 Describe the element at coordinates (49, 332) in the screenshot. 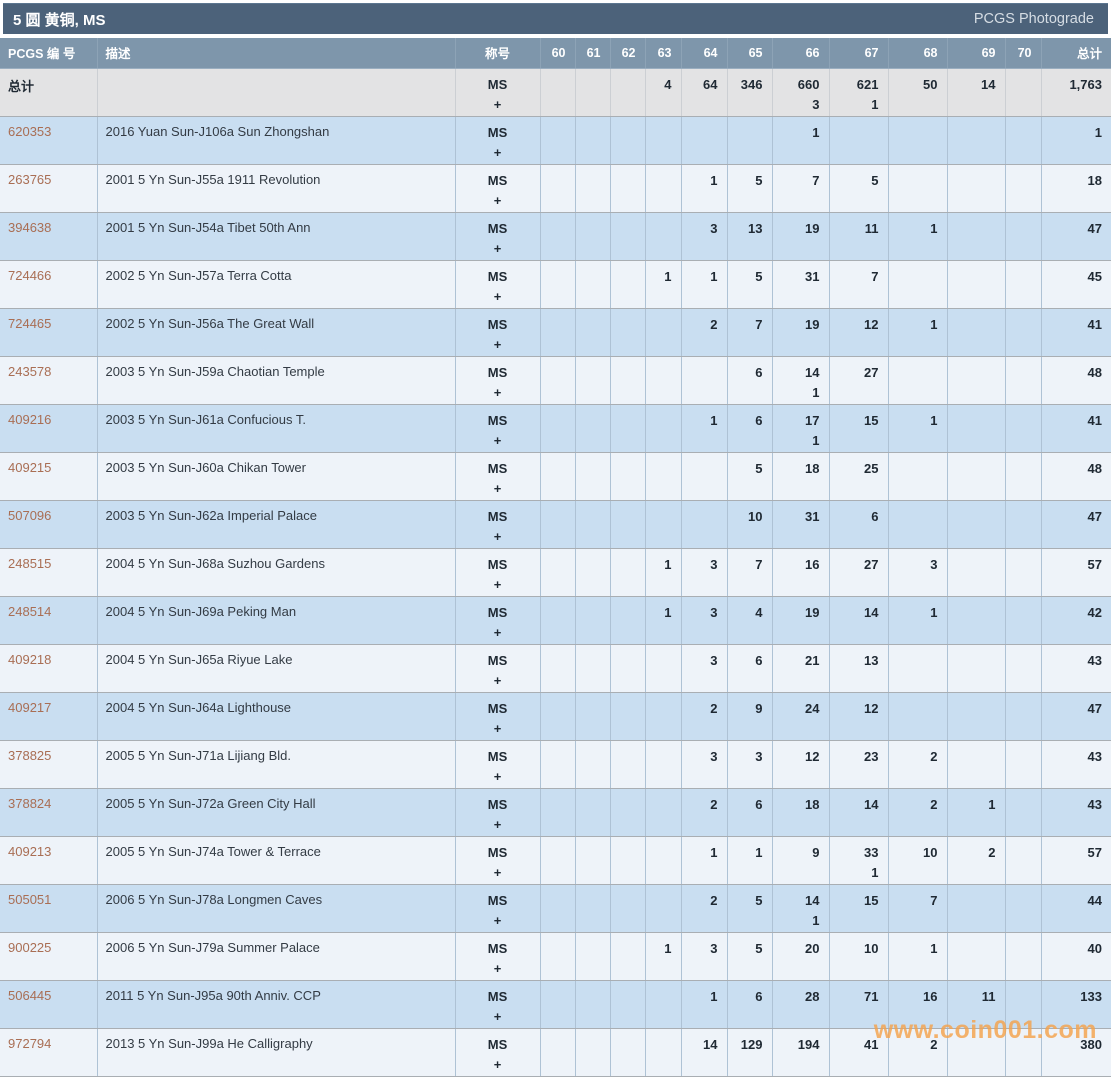

I see `pcgs-number-link: 724465` at that location.